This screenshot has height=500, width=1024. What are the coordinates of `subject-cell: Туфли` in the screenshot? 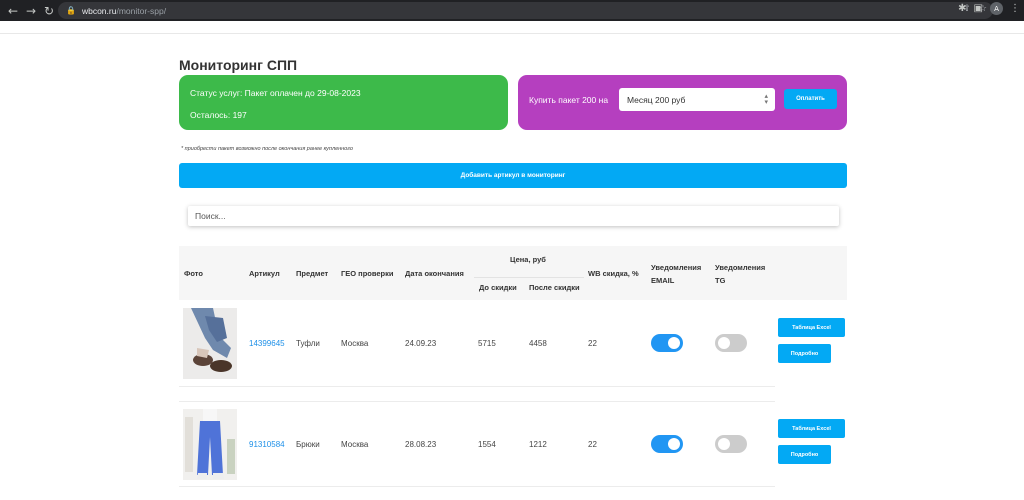 It's located at (308, 343).